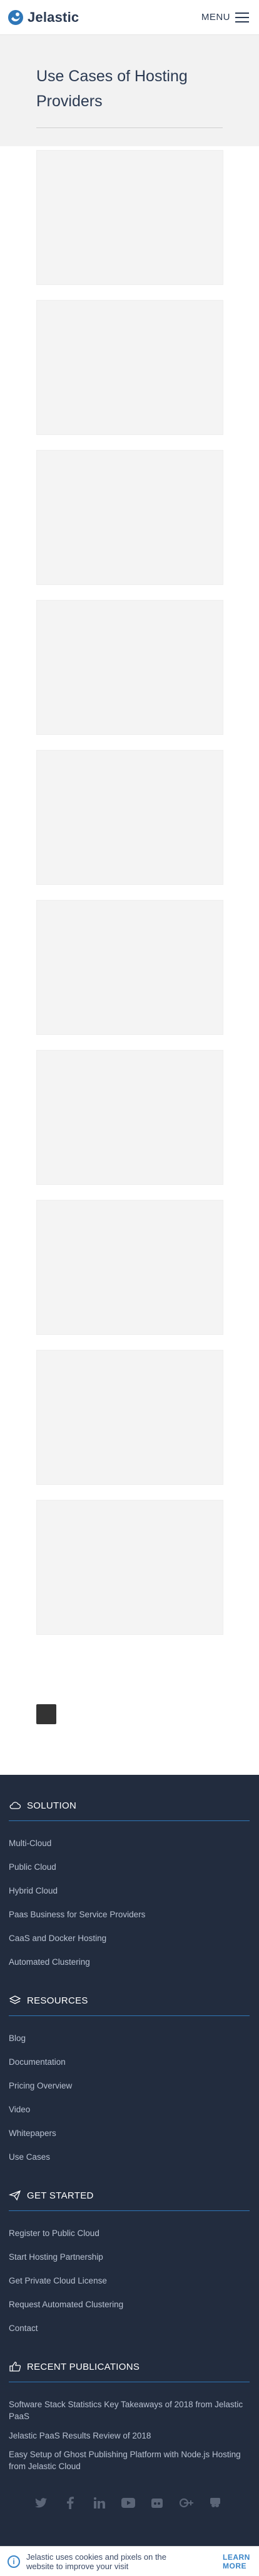 The height and width of the screenshot is (2576, 259). I want to click on footer-link: Register to Public Cloud, so click(127, 2233).